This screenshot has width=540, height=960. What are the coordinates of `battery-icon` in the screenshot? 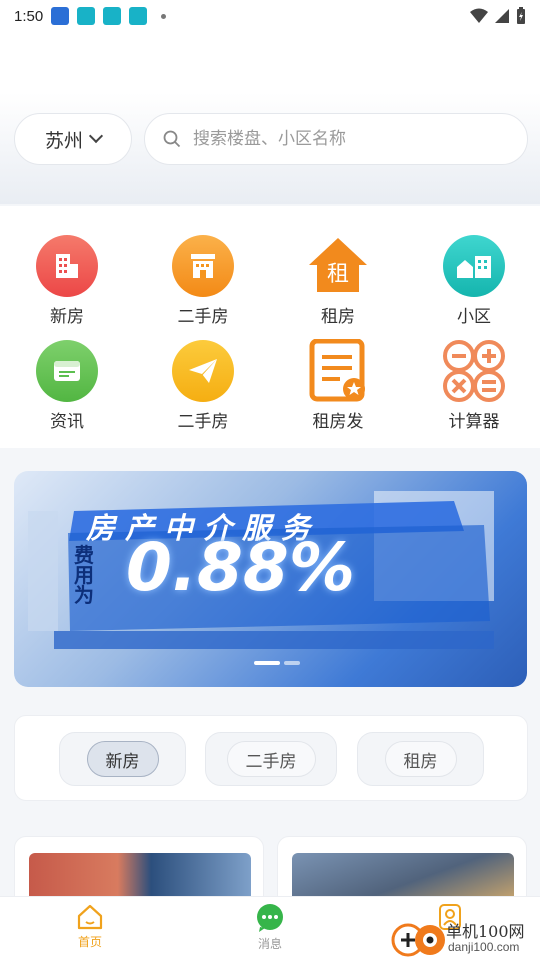 It's located at (521, 15).